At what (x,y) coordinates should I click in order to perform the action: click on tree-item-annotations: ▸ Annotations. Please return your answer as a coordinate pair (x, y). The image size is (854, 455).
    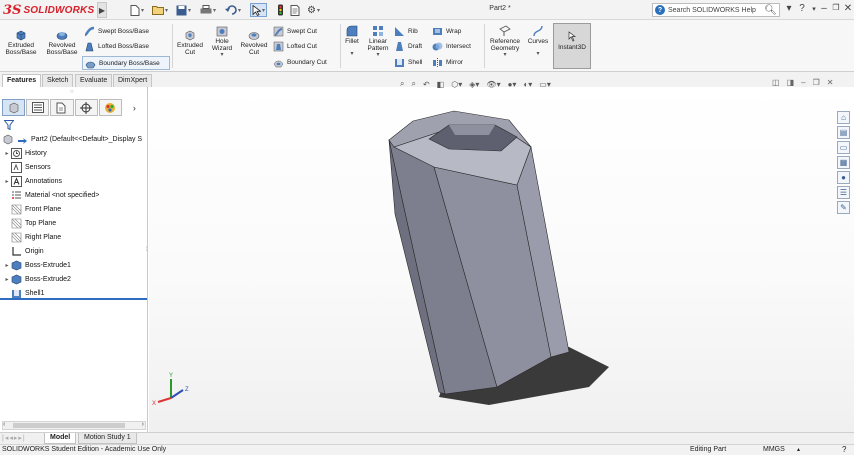
    Looking at the image, I should click on (74, 181).